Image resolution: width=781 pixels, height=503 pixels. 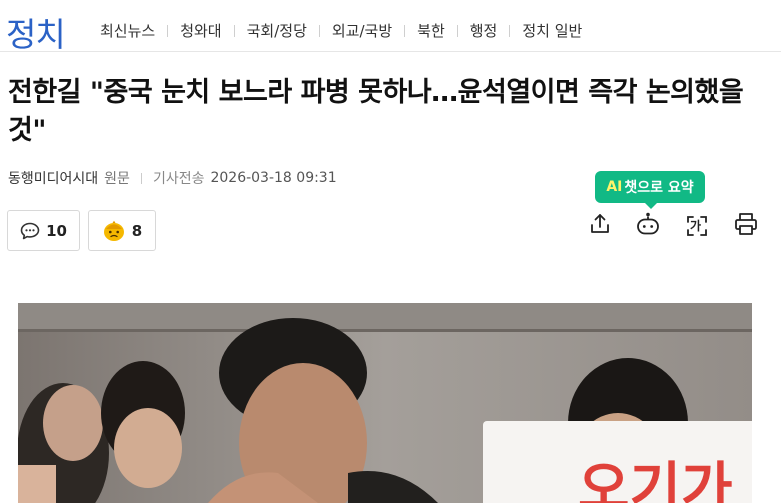 I want to click on section-menu: 최신뉴스 청와대 국회/정당 외교/국방 북한 행정 정치 일반, so click(x=341, y=30).